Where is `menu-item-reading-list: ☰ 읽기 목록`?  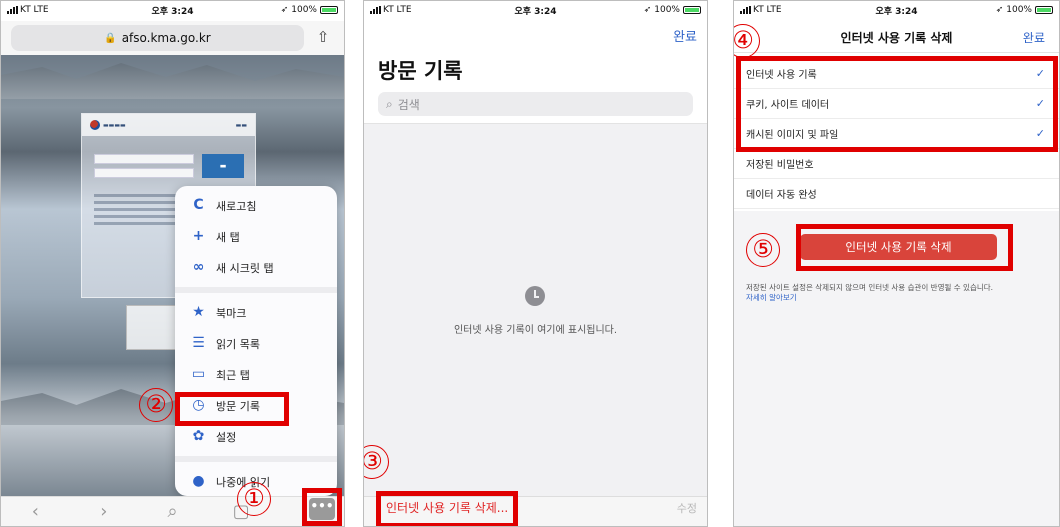 menu-item-reading-list: ☰ 읽기 목록 is located at coordinates (256, 343).